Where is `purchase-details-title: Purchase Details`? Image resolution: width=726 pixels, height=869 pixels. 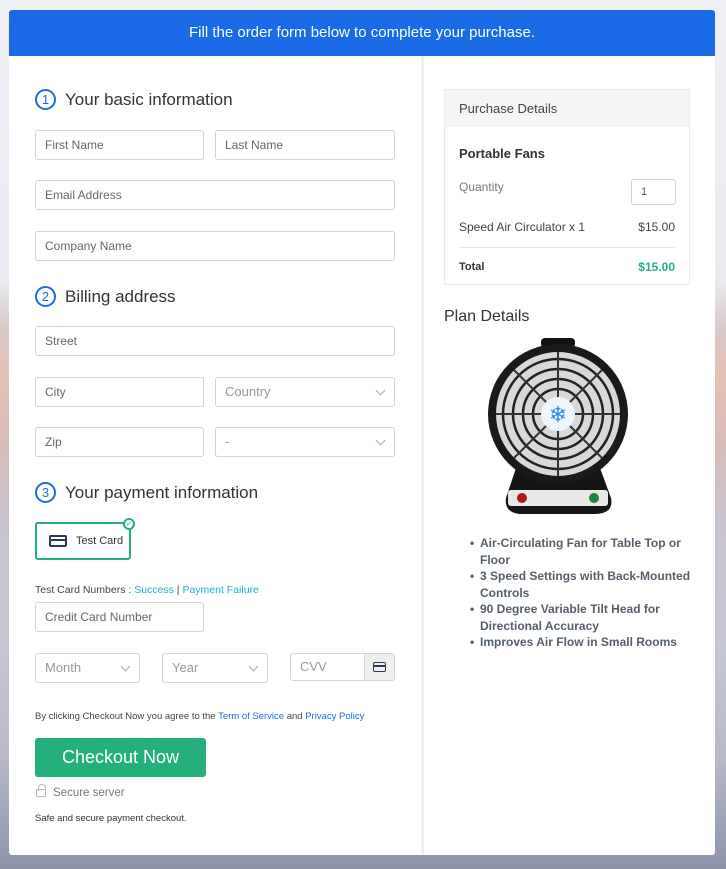
purchase-details-title: Purchase Details is located at coordinates (567, 108).